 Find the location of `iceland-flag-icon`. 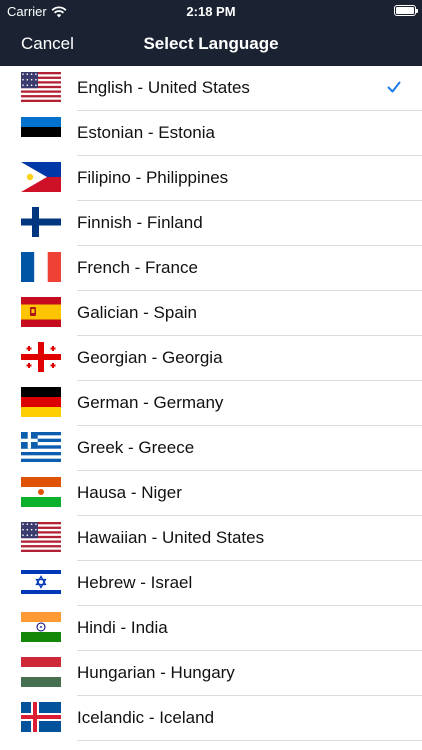

iceland-flag-icon is located at coordinates (41, 717).